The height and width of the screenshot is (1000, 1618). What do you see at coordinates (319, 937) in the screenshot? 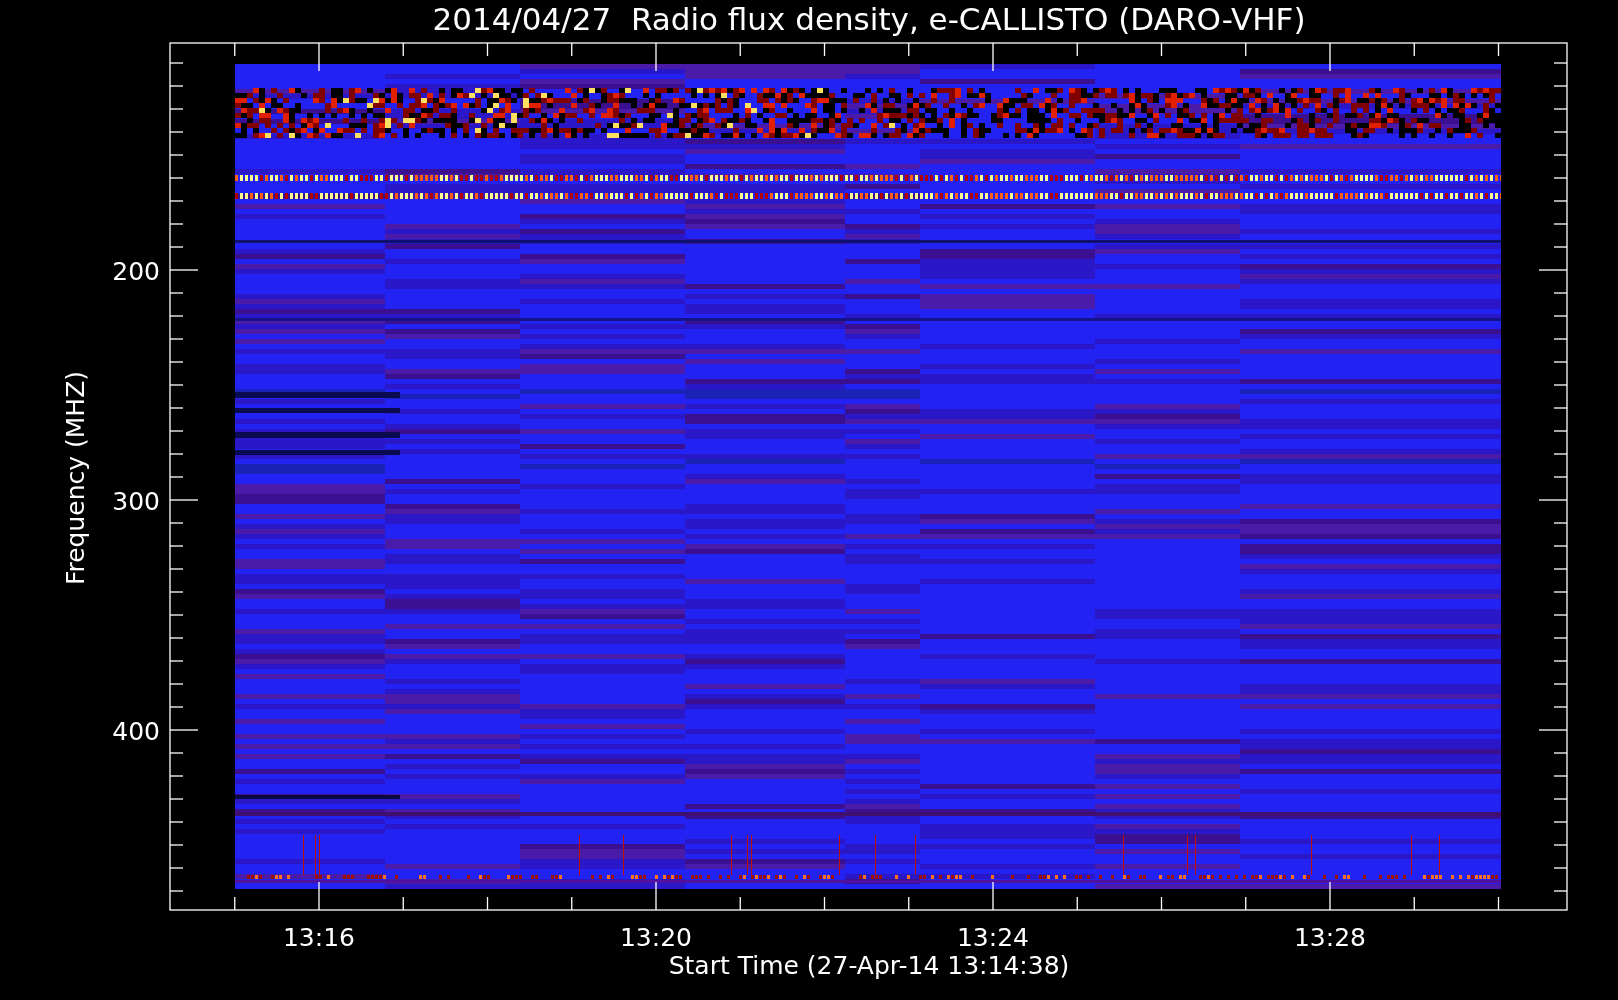
I see `tick-label: 13:16` at bounding box center [319, 937].